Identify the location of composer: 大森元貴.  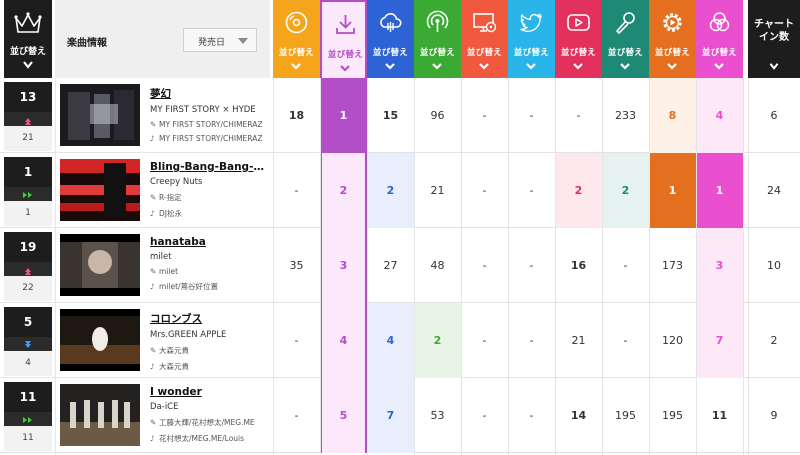
(174, 366).